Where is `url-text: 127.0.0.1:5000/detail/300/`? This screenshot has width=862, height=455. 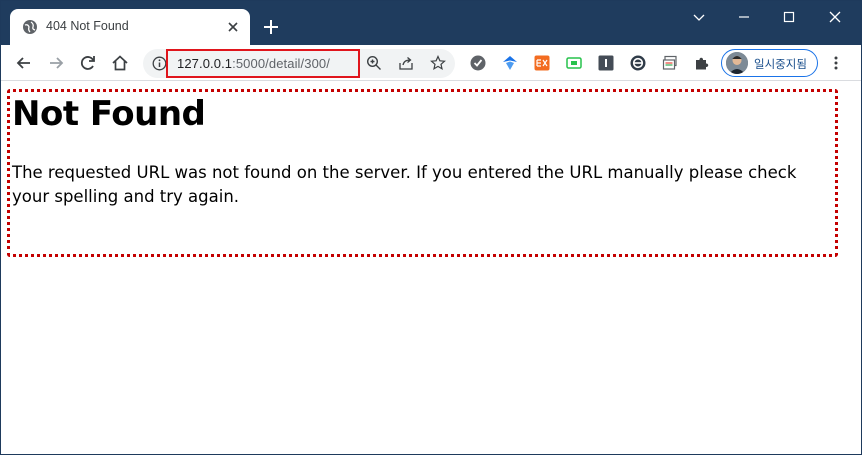 url-text: 127.0.0.1:5000/detail/300/ is located at coordinates (253, 63).